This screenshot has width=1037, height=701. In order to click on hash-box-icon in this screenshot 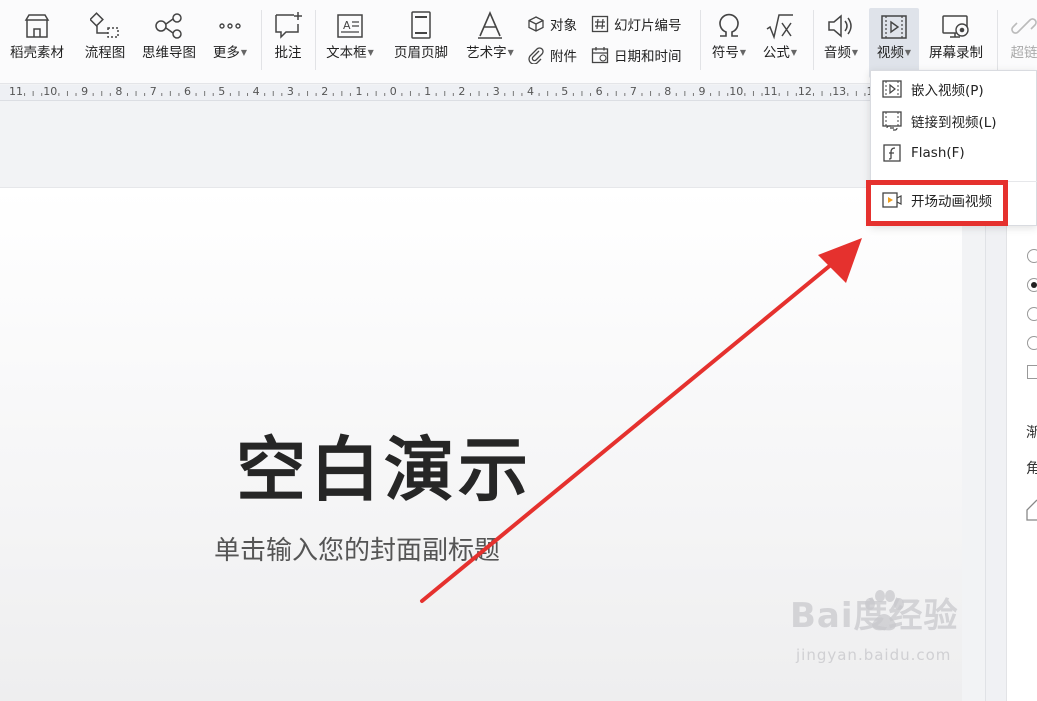, I will do `click(600, 24)`.